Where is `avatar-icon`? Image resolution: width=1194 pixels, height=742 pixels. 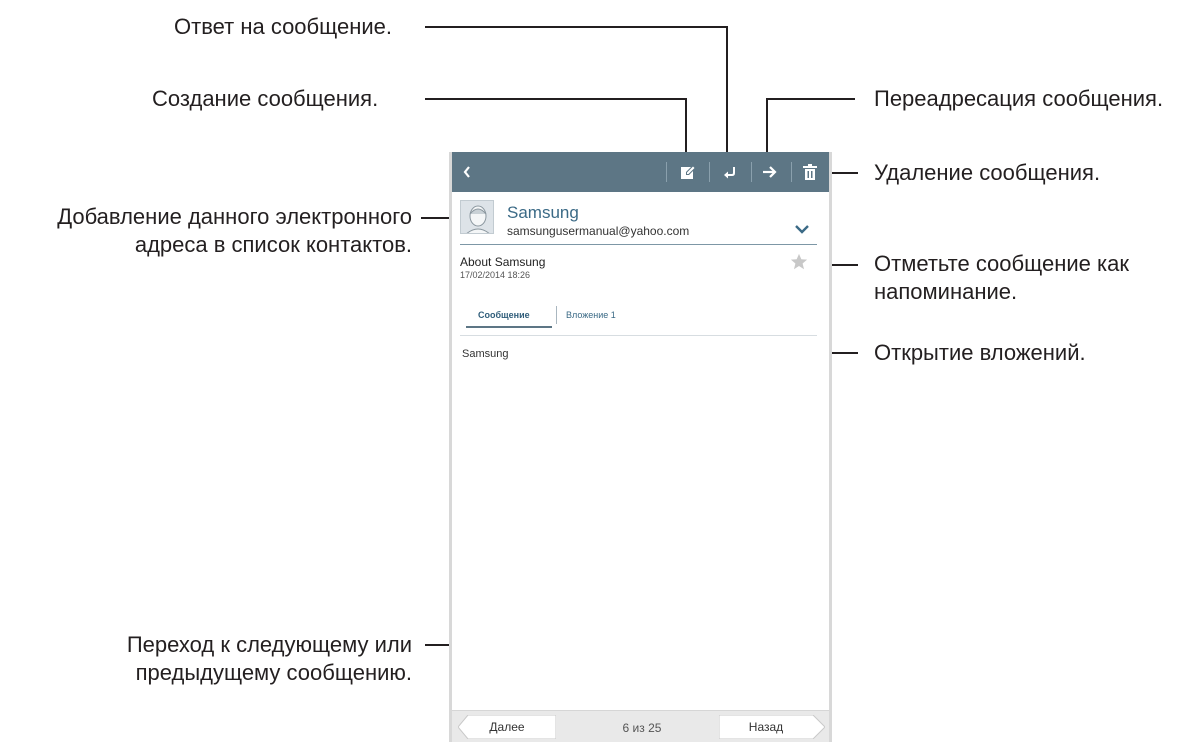 avatar-icon is located at coordinates (477, 217).